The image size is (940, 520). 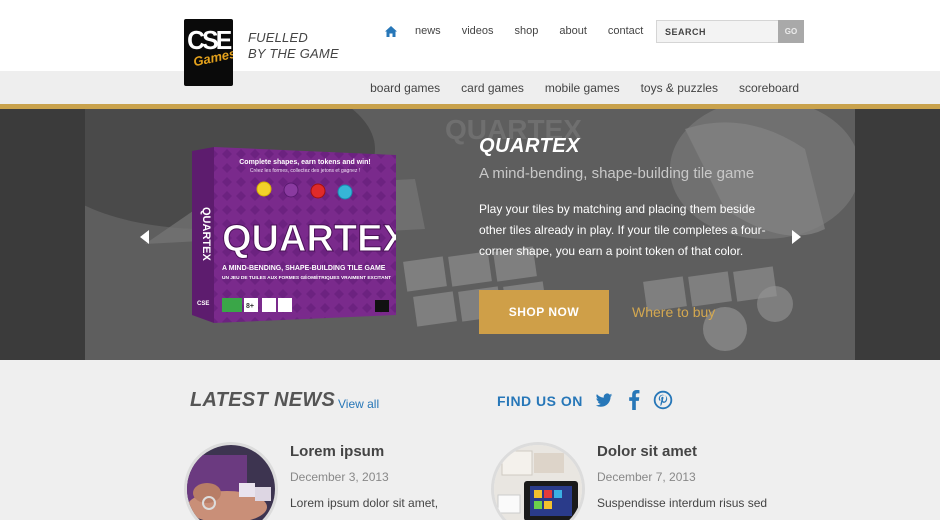 I want to click on hero-side-panel-left, so click(x=42, y=234).